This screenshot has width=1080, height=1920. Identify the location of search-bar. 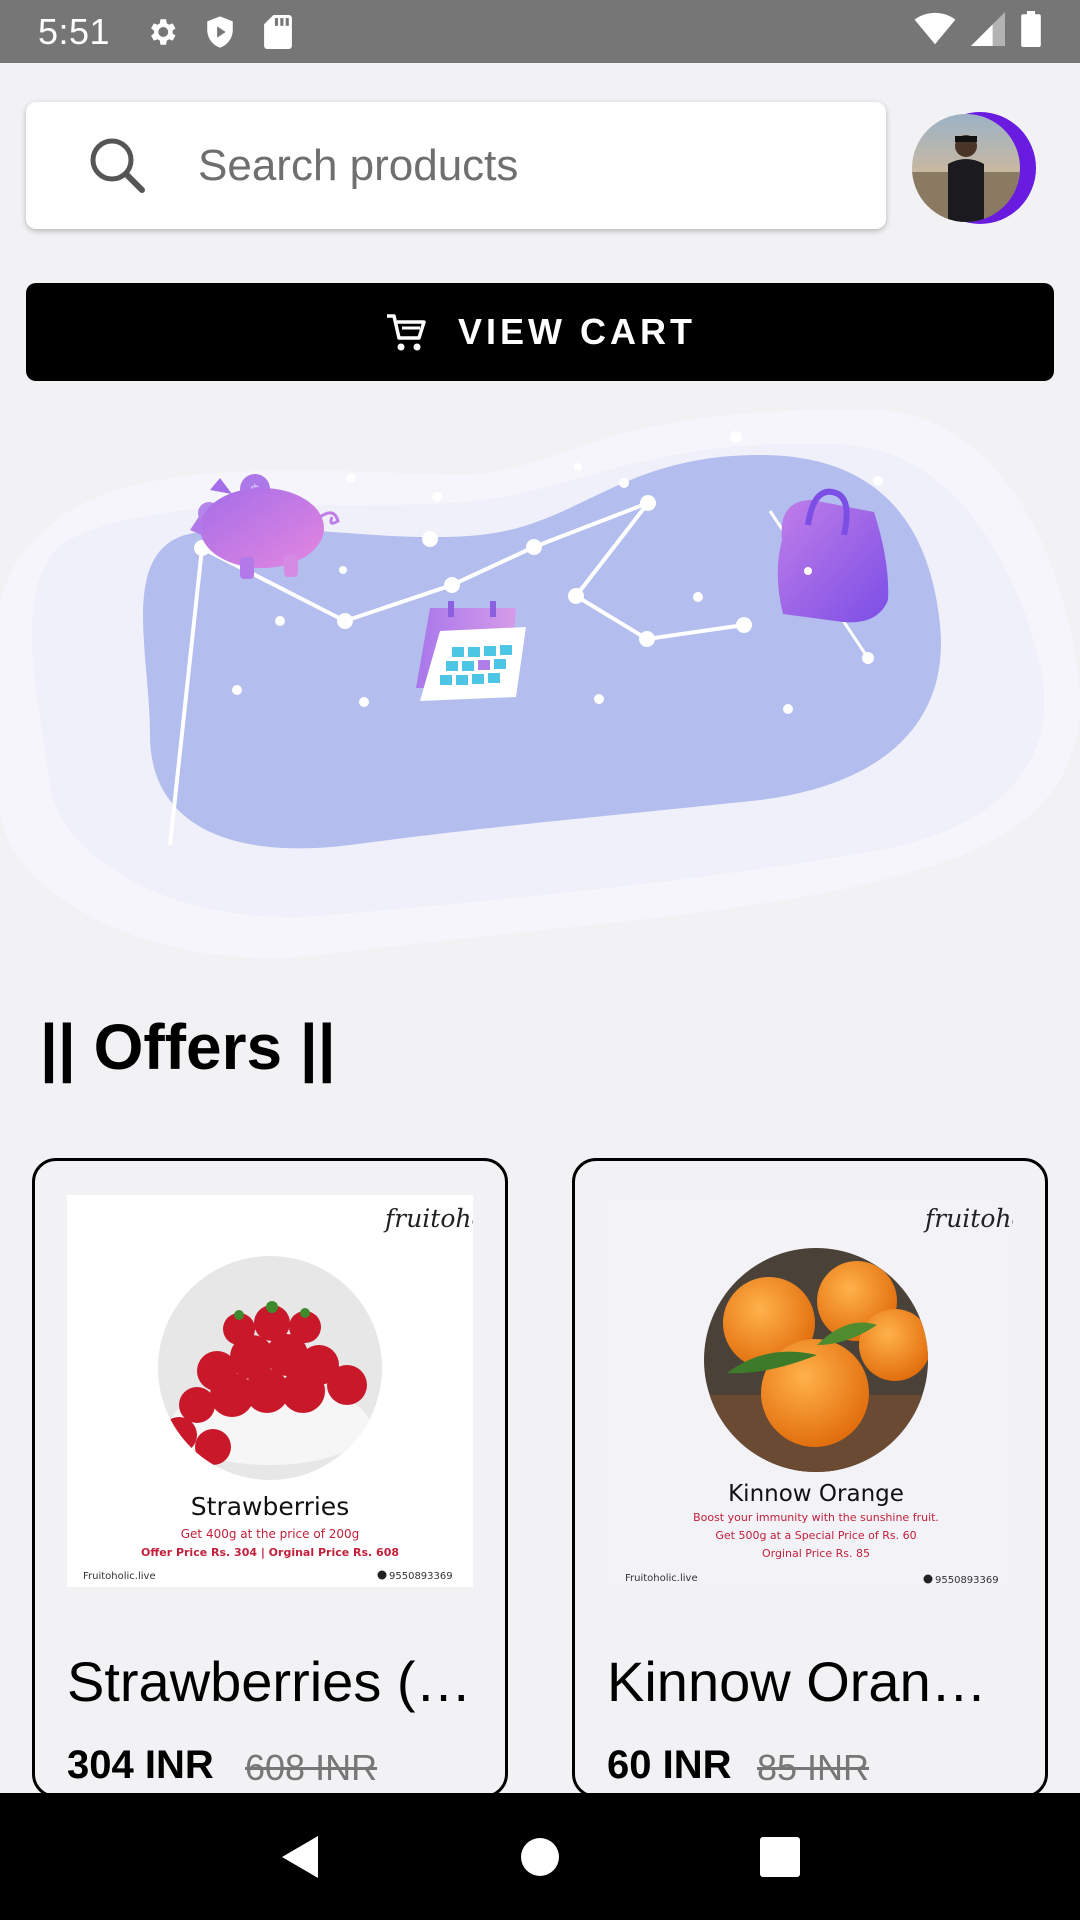
(456, 165).